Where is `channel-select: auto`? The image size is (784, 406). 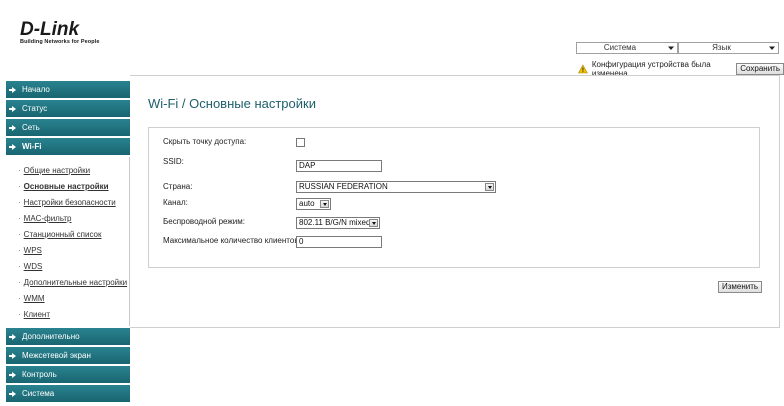
channel-select: auto is located at coordinates (313, 204).